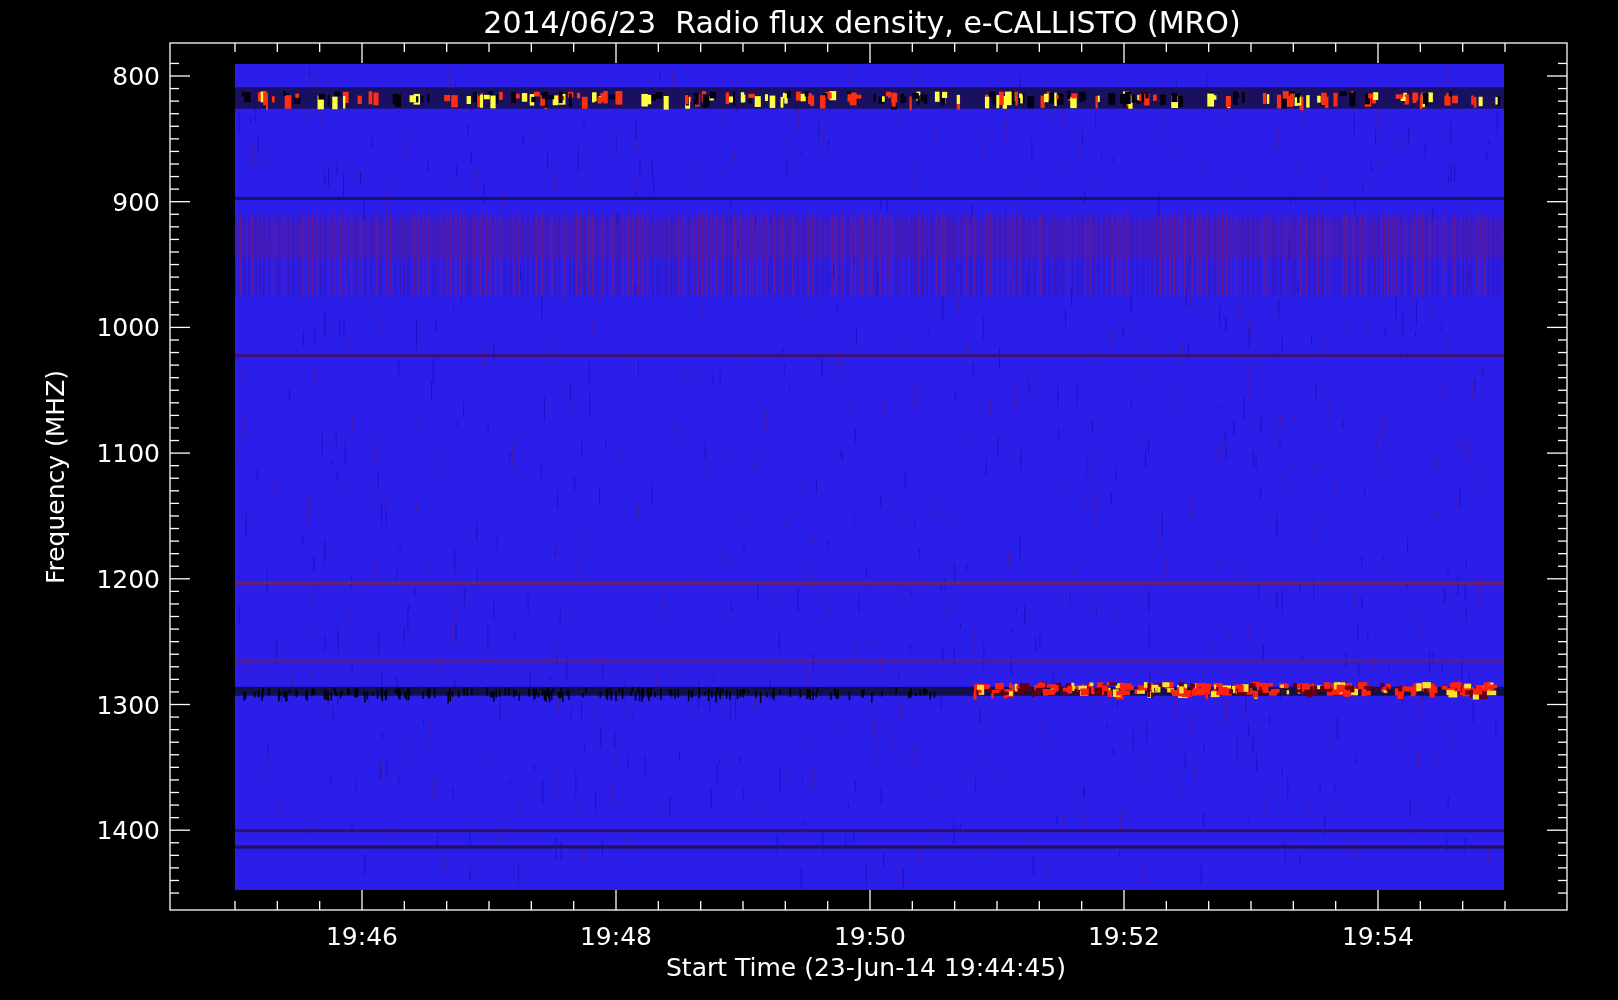  Describe the element at coordinates (862, 22) in the screenshot. I see `chart-title: 2014/06/23 Radio flux density, e-CALLISTO (MRO)` at that location.